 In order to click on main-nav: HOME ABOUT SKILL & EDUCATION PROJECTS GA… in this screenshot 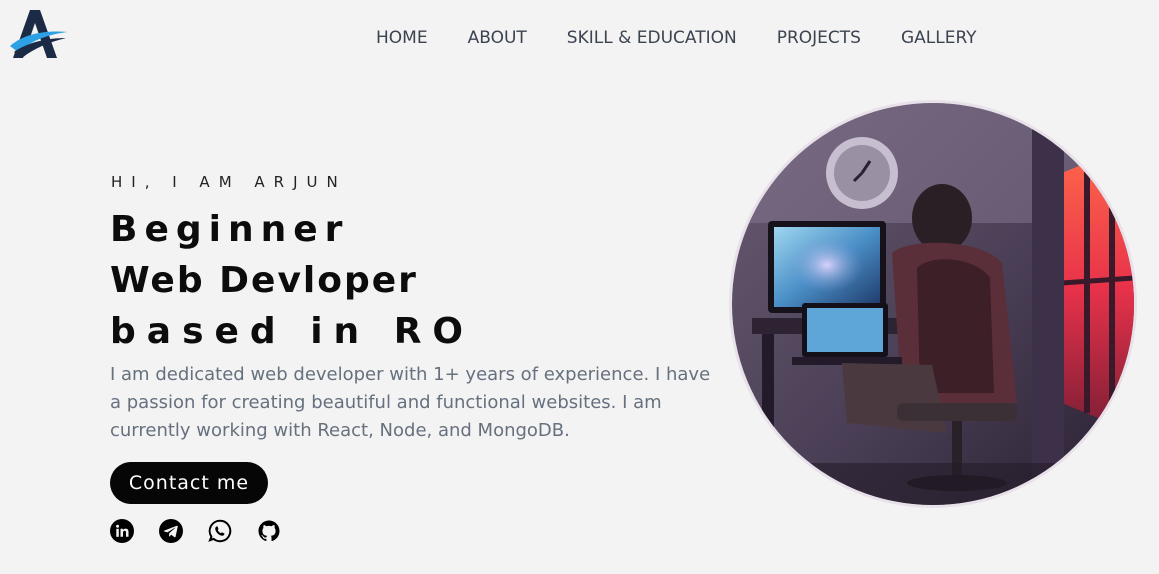, I will do `click(696, 38)`.